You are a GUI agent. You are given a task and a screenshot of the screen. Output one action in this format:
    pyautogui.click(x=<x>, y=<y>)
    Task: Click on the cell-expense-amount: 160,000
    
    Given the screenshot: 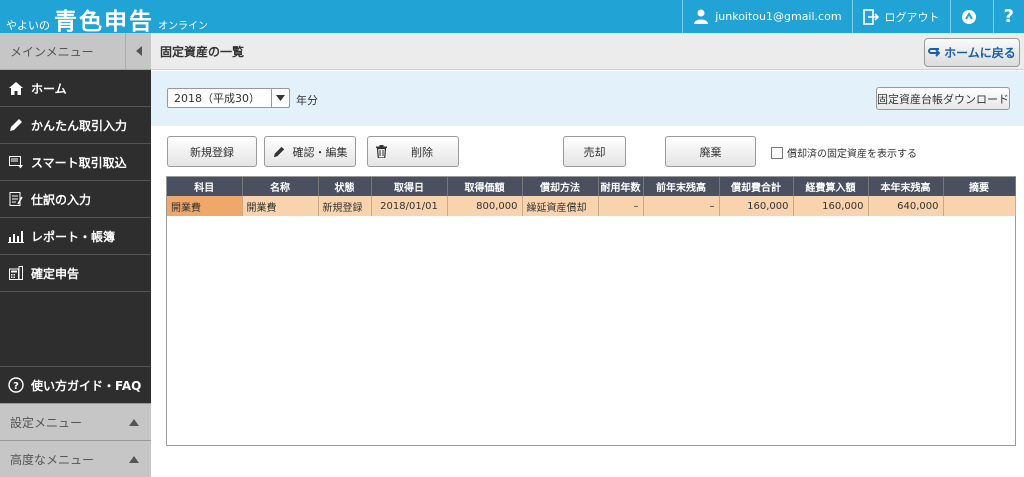 What is the action you would take?
    pyautogui.click(x=831, y=206)
    